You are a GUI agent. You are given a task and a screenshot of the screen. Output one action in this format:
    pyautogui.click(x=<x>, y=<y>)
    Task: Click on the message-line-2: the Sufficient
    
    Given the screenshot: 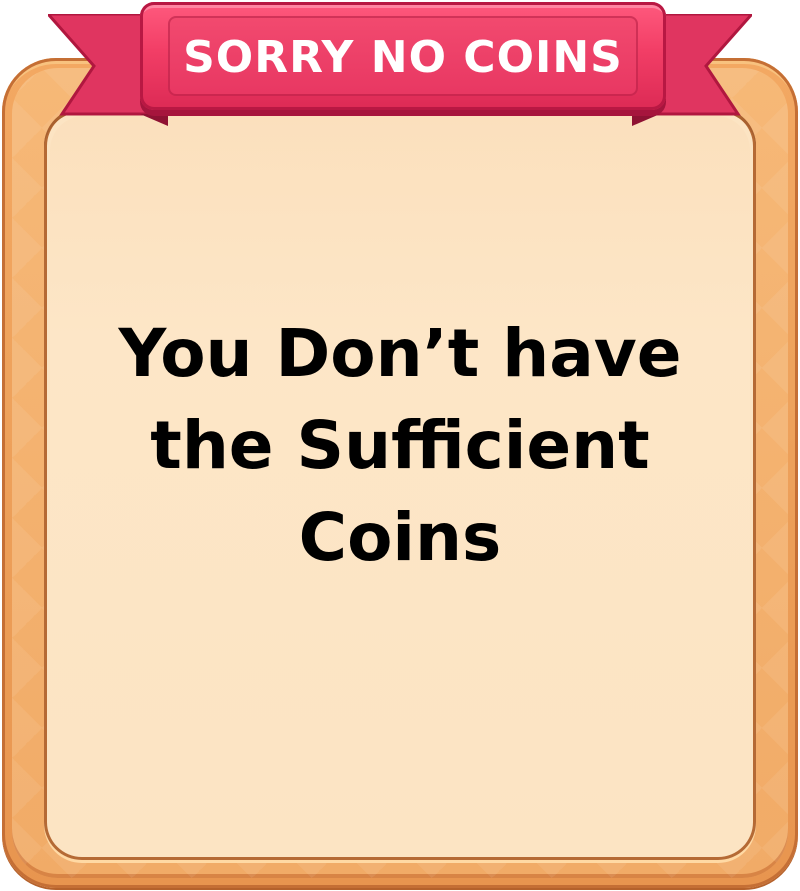 What is the action you would take?
    pyautogui.click(x=400, y=445)
    